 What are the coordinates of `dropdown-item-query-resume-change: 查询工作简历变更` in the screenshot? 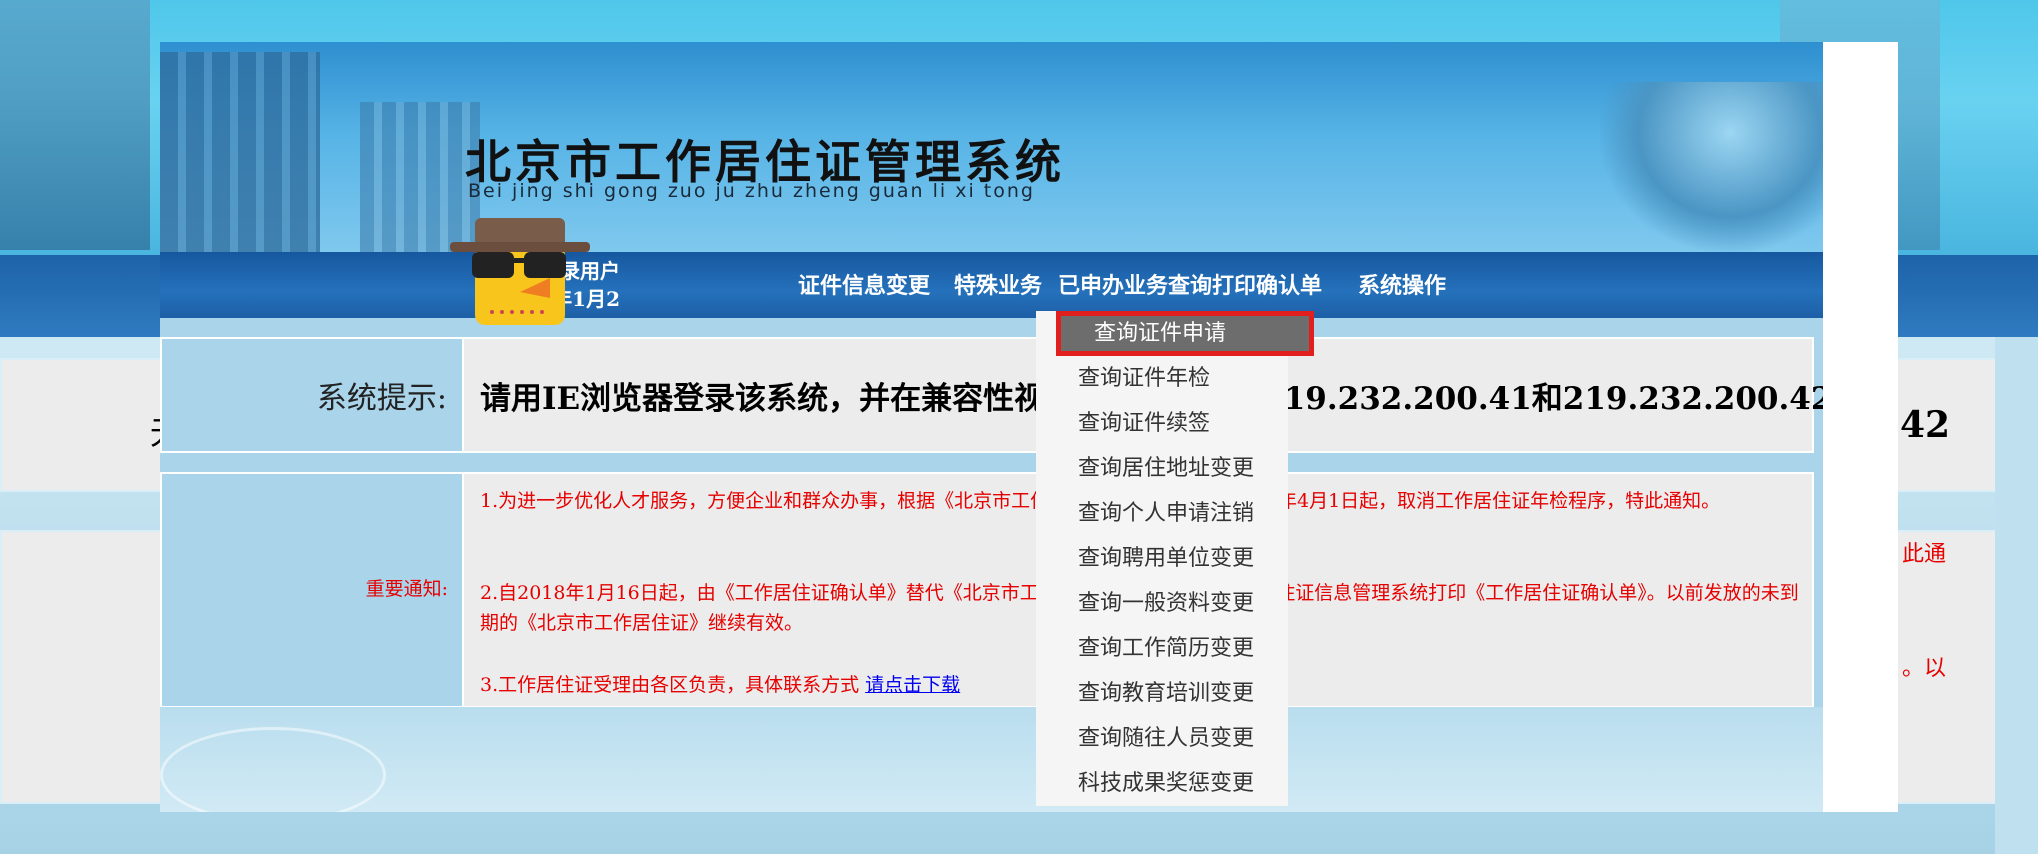 It's located at (1162, 648).